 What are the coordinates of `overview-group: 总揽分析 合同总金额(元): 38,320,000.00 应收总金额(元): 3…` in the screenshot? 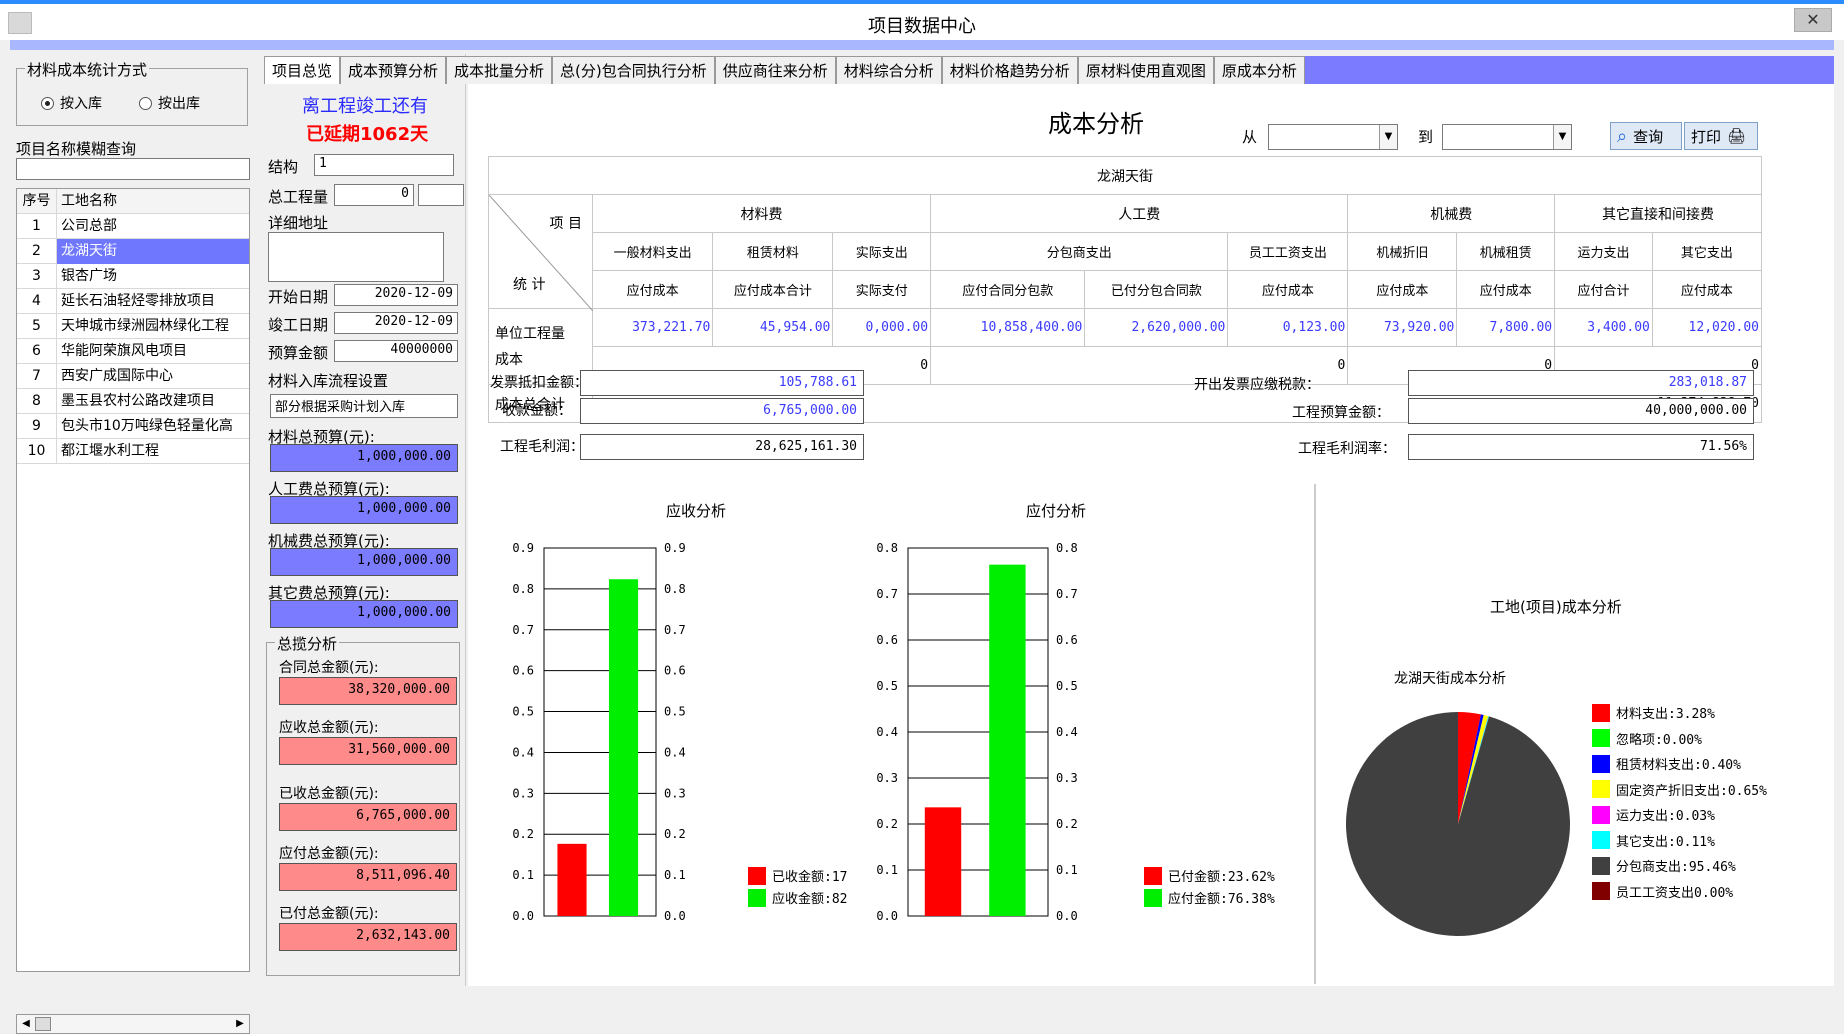 It's located at (363, 804).